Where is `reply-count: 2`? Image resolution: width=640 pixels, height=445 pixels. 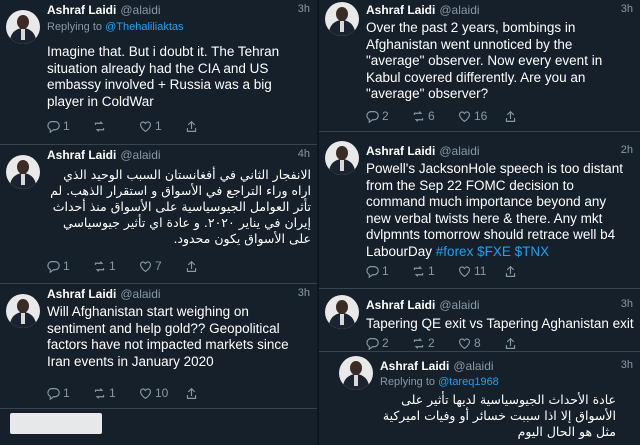
reply-count: 2 is located at coordinates (385, 343).